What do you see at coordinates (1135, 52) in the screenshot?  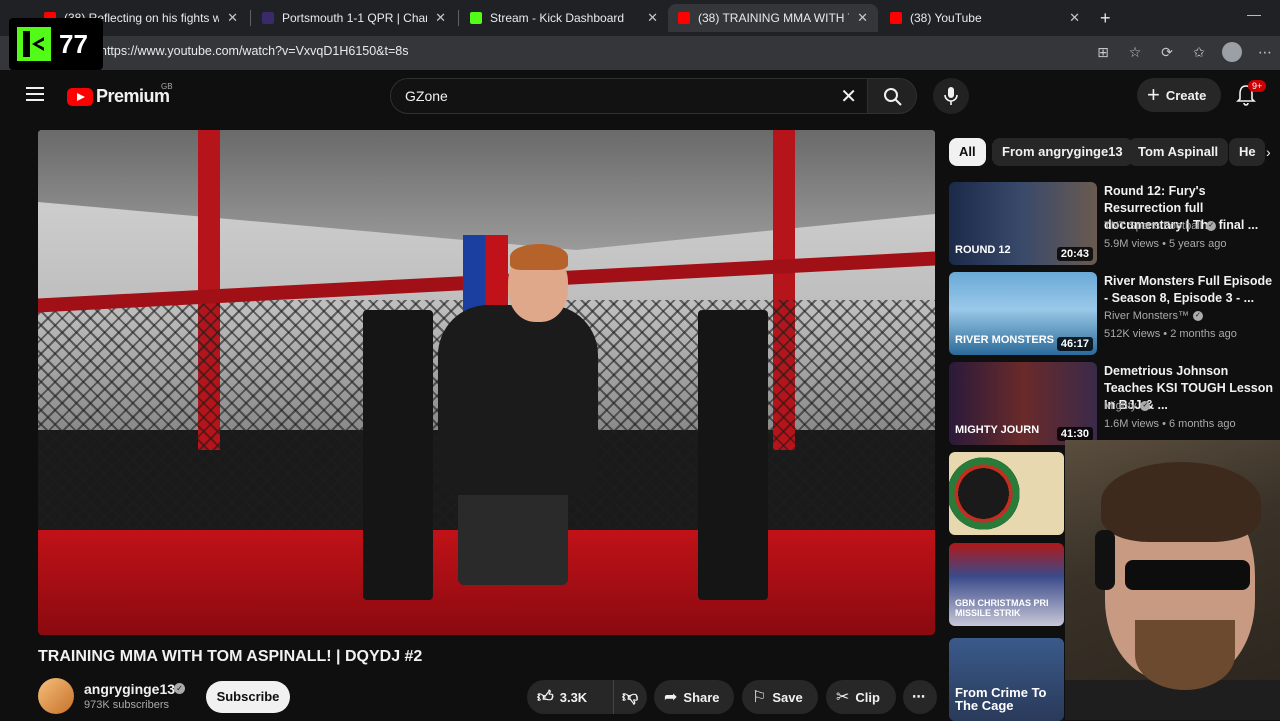 I see `favorite-star-icon: ☆` at bounding box center [1135, 52].